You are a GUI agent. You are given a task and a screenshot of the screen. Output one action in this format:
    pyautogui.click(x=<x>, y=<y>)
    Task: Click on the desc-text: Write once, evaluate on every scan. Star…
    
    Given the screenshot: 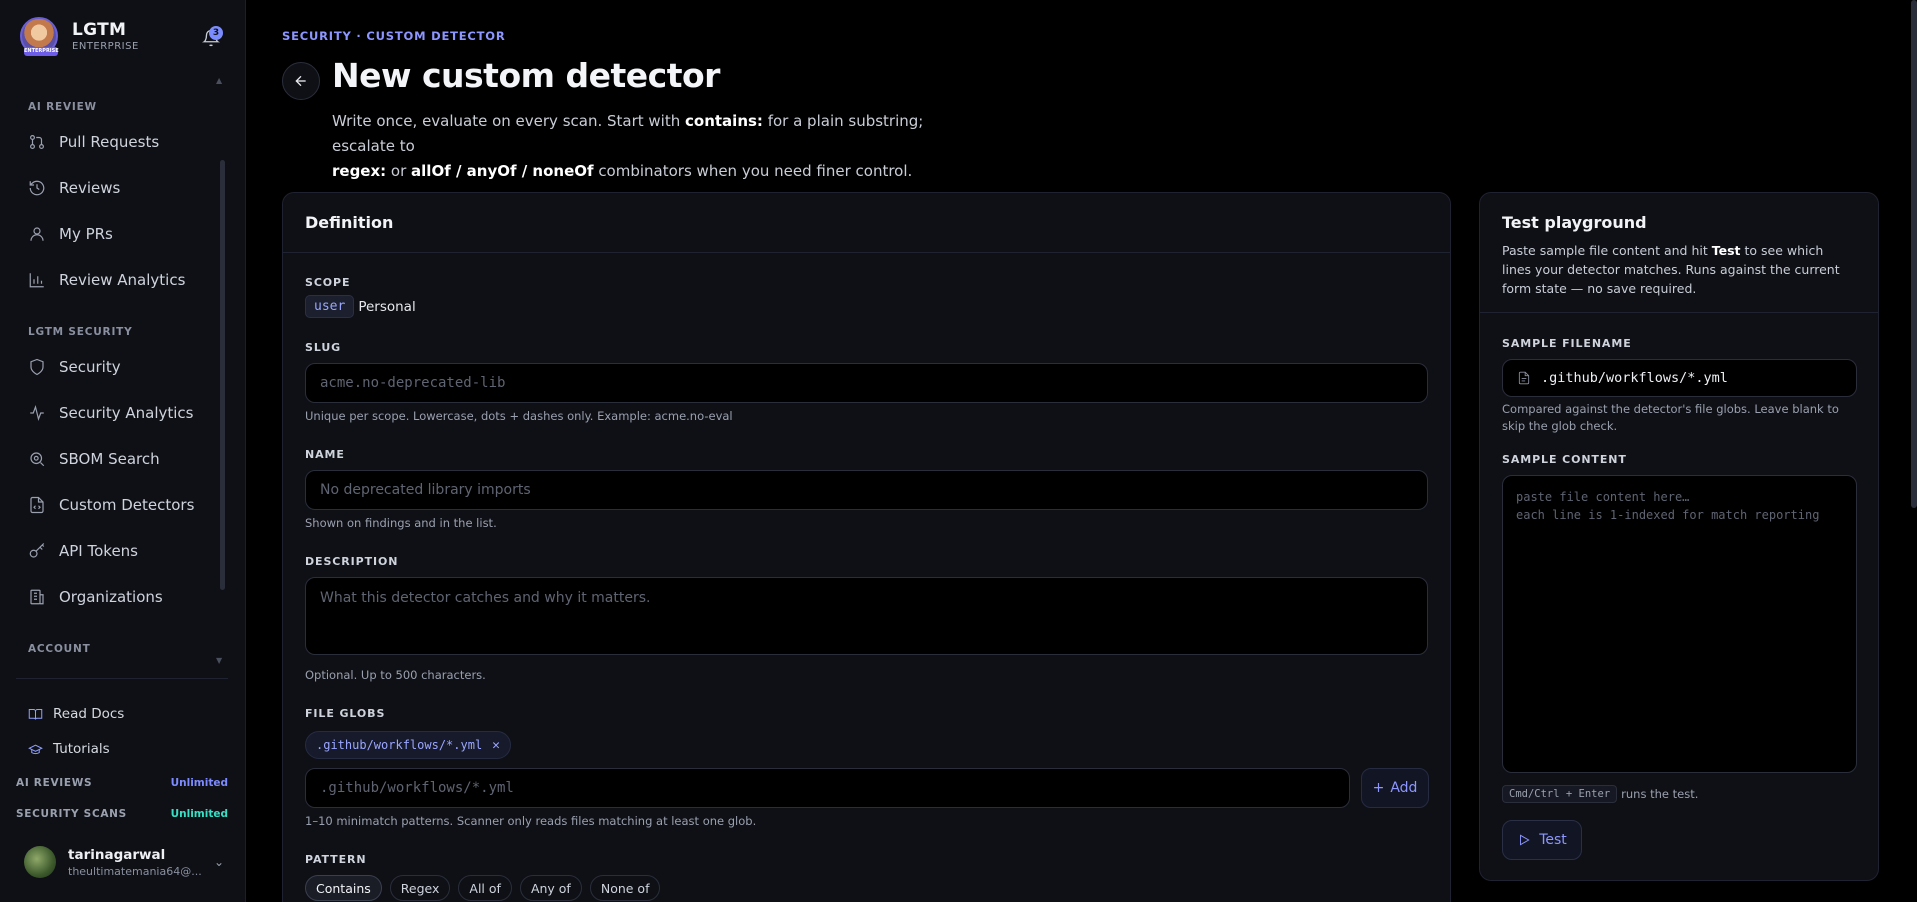 What is the action you would take?
    pyautogui.click(x=509, y=121)
    